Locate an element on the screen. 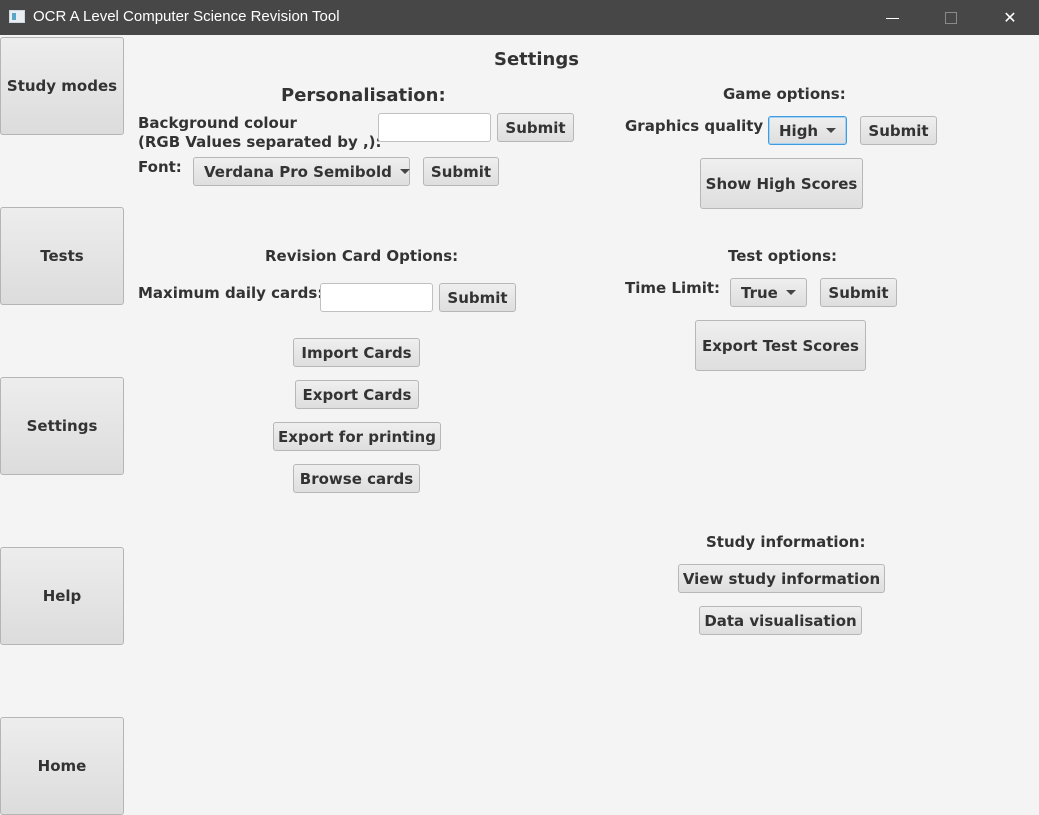 The height and width of the screenshot is (815, 1039). browse-cards-button: Browse cards is located at coordinates (356, 478).